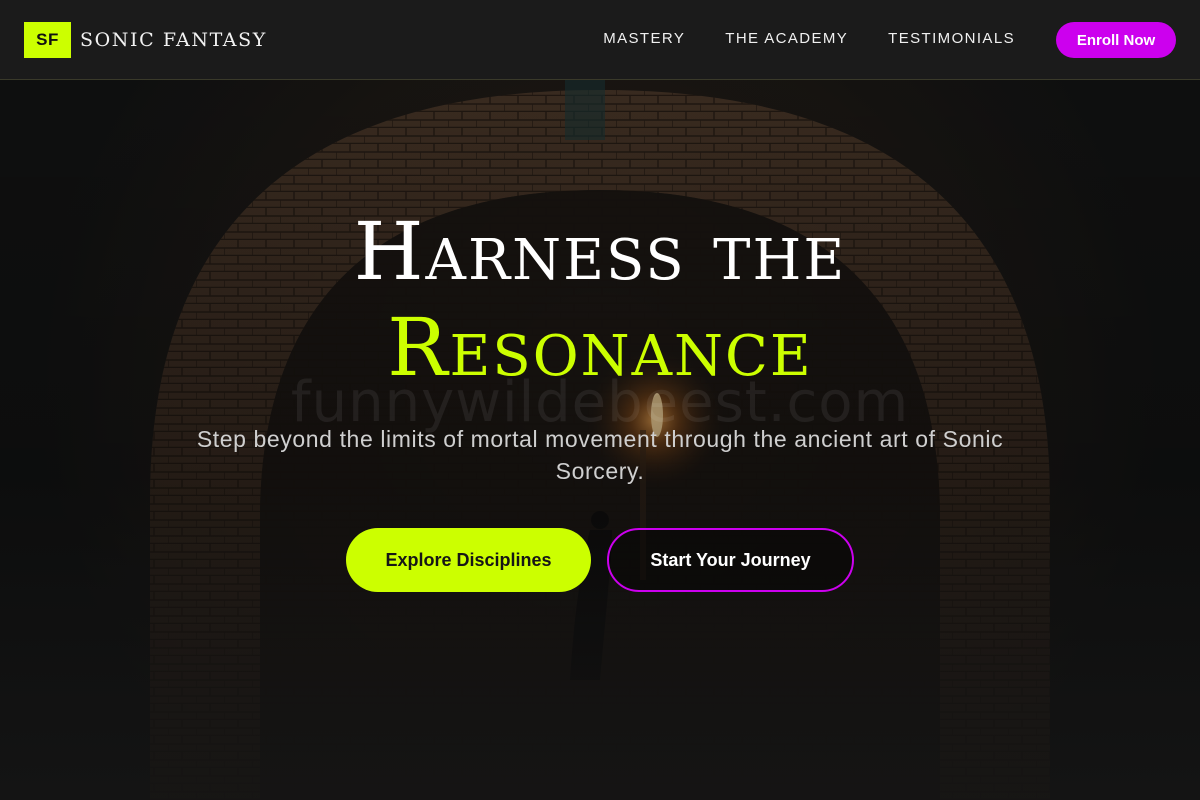 The height and width of the screenshot is (800, 1200). Describe the element at coordinates (644, 38) in the screenshot. I see `nav-link-mastery: MASTERY` at that location.